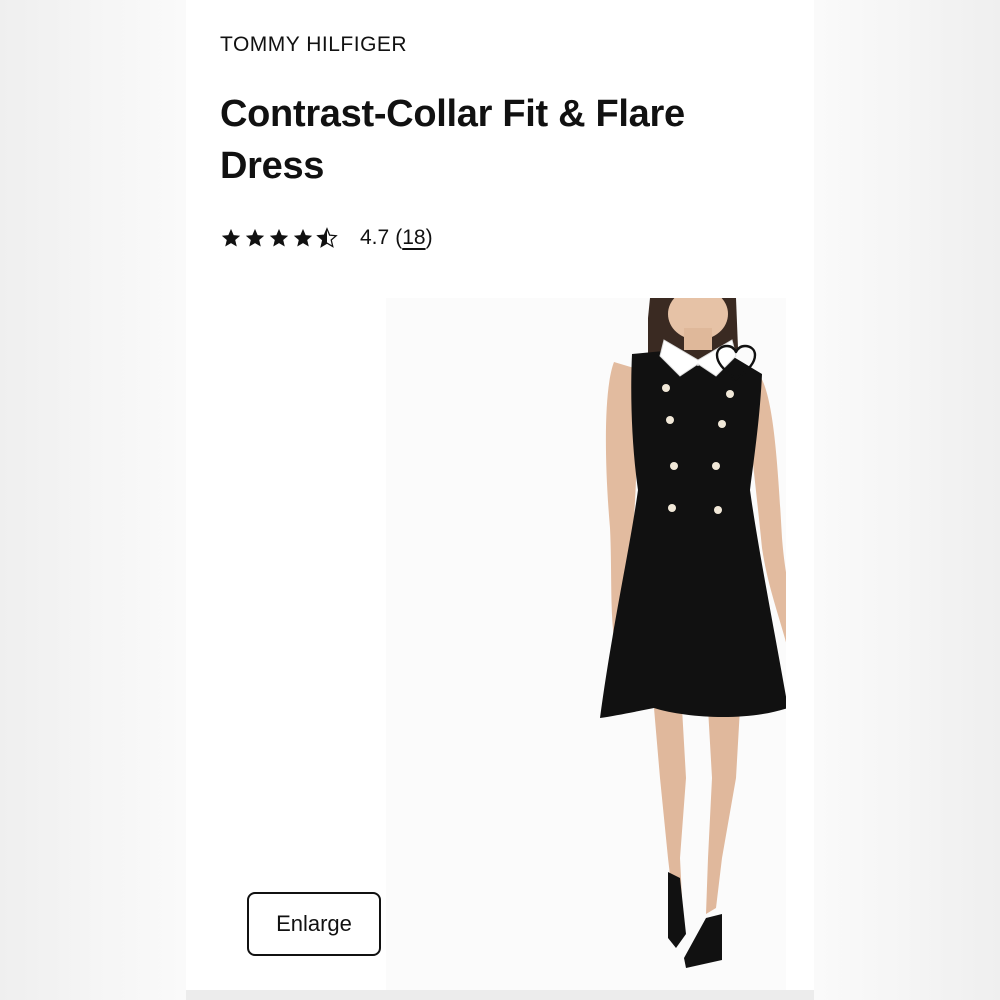  Describe the element at coordinates (510, 140) in the screenshot. I see `product-title: Contrast-Collar Fit & Flare Dress` at that location.